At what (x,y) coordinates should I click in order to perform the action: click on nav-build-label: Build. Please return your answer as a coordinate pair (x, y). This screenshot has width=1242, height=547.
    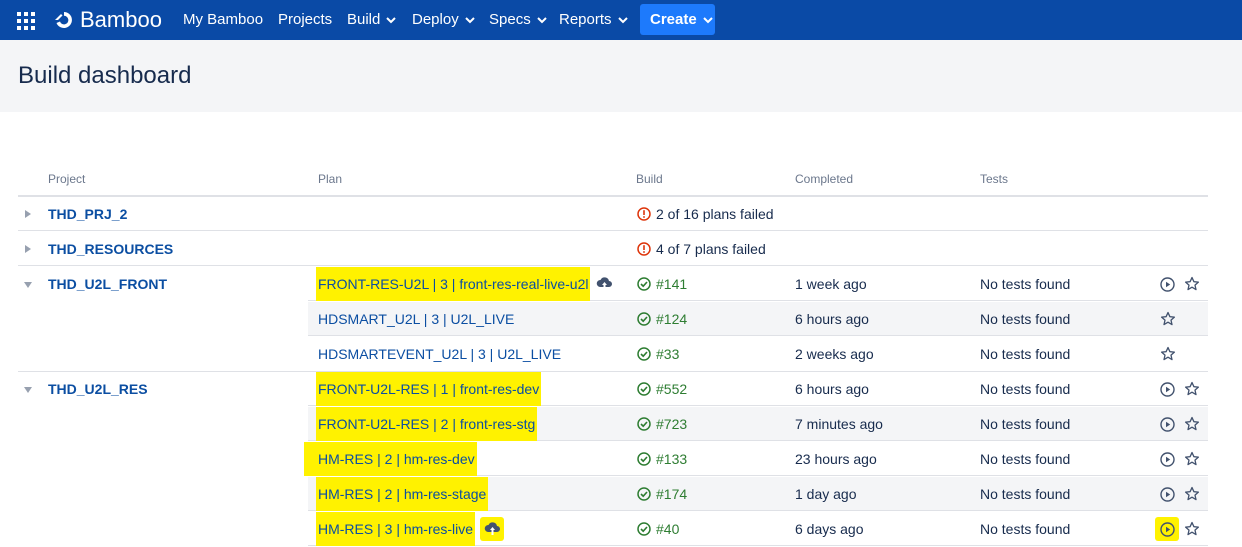
    Looking at the image, I should click on (364, 19).